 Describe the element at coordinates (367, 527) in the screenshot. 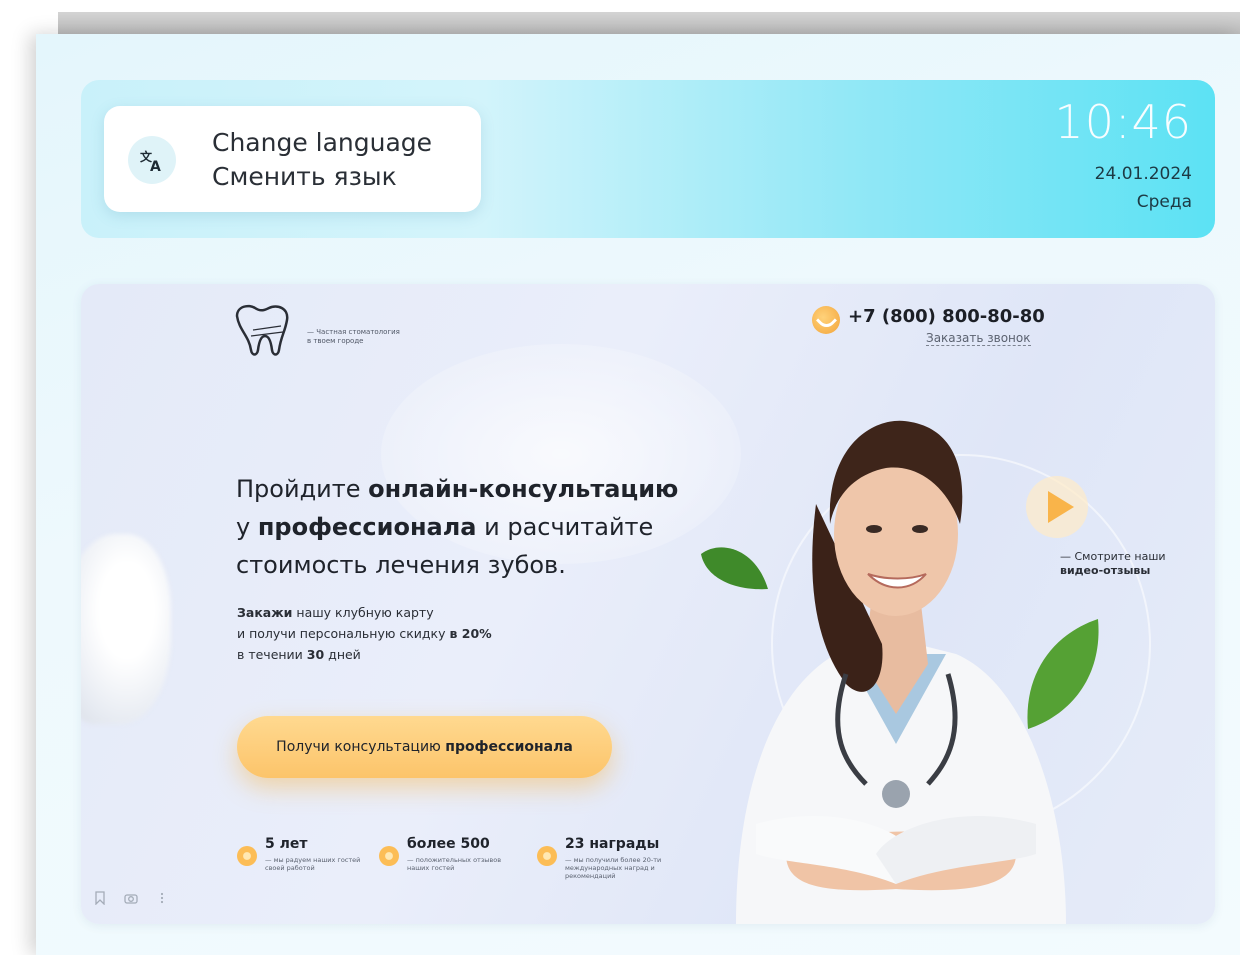

I see `headline-bold: профессионала` at that location.